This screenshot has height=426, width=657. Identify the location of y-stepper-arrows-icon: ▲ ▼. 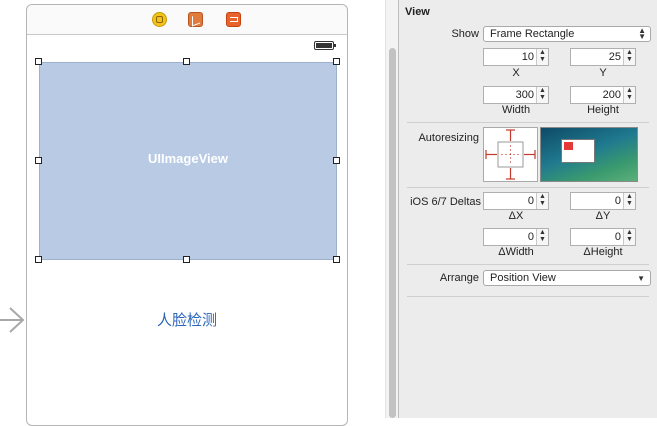
(629, 57).